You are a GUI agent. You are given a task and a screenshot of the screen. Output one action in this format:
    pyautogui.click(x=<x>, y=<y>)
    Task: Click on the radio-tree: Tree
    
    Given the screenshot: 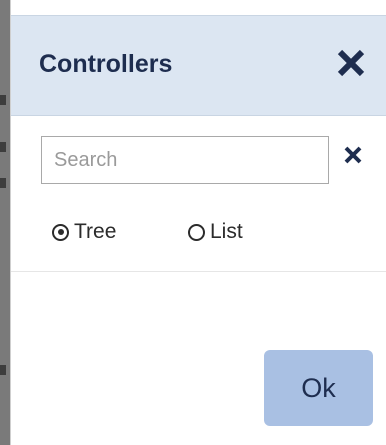 What is the action you would take?
    pyautogui.click(x=84, y=232)
    